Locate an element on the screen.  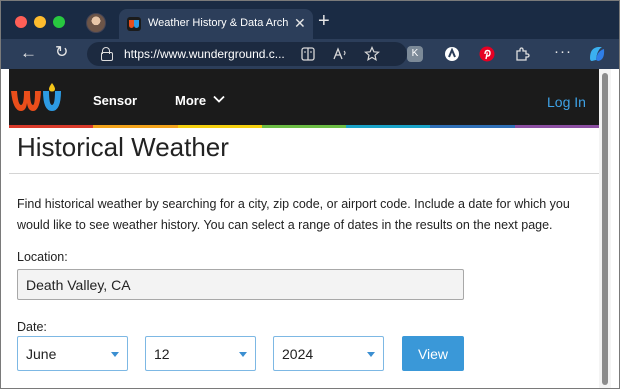
page-scrollbar is located at coordinates (605, 228).